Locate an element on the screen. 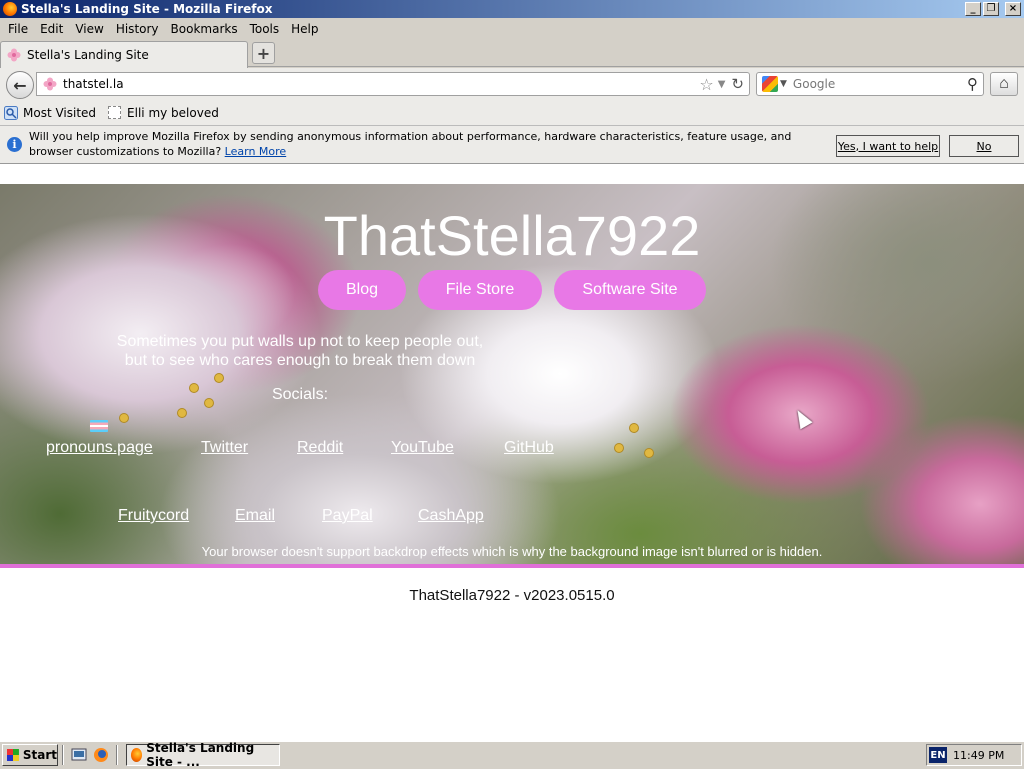 The width and height of the screenshot is (1024, 769). search-bar: ▼ Google ⚲ is located at coordinates (870, 84).